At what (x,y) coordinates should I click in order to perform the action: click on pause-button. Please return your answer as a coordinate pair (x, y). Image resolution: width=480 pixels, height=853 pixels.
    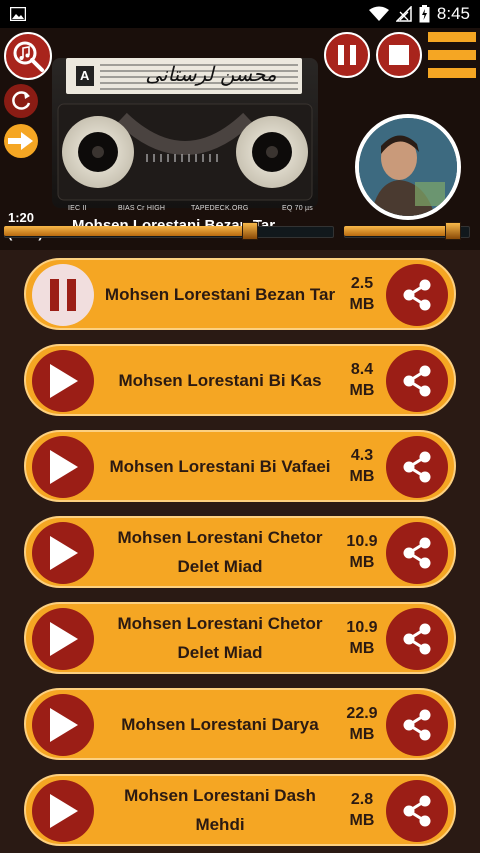
    Looking at the image, I should click on (347, 55).